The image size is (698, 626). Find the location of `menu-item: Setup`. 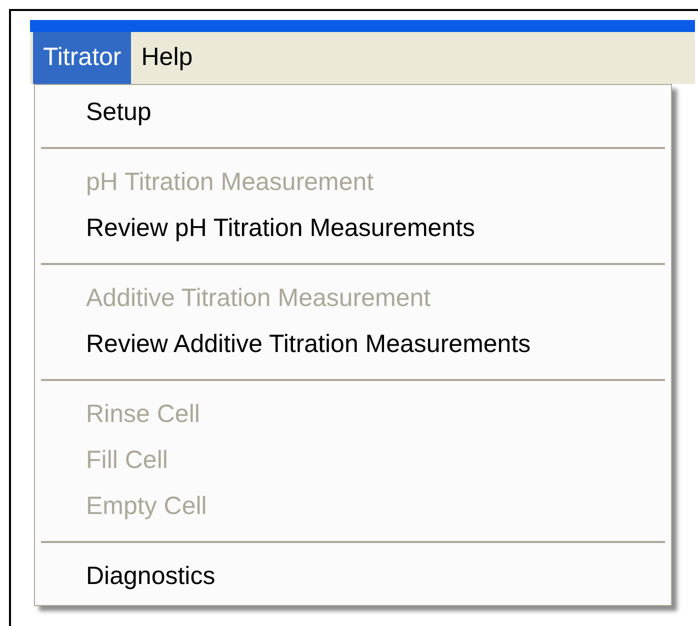

menu-item: Setup is located at coordinates (353, 113).